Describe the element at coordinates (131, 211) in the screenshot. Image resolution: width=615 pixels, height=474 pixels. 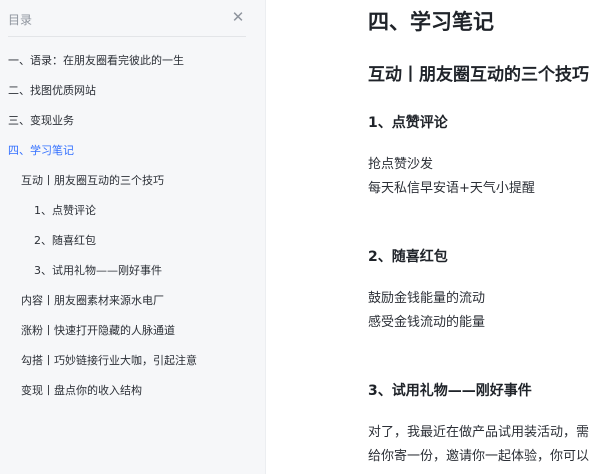
I see `toc-item-dianzan: 1、点赞评论` at that location.